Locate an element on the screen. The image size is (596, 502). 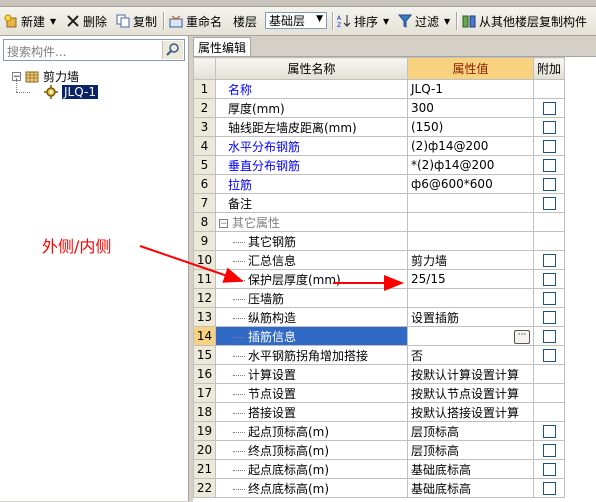
property-name-cell: 起点顶标高(m) is located at coordinates (311, 431).